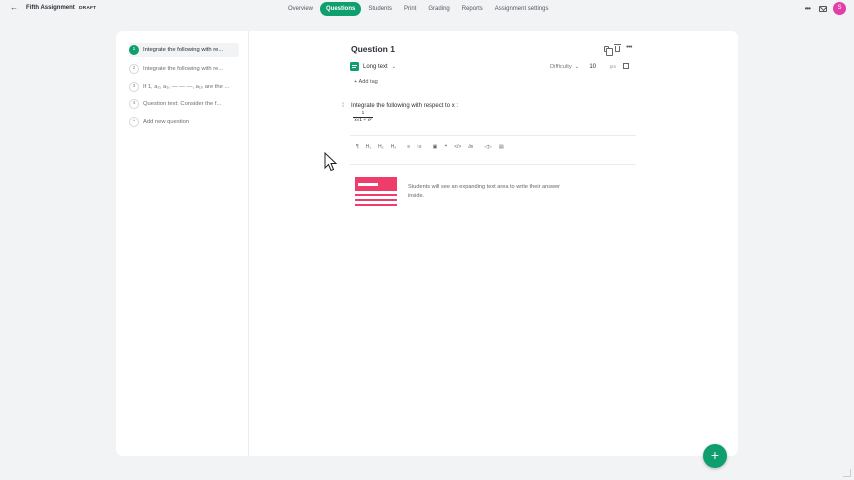  Describe the element at coordinates (522, 9) in the screenshot. I see `tab-assignment-settings: Assignment settings` at that location.